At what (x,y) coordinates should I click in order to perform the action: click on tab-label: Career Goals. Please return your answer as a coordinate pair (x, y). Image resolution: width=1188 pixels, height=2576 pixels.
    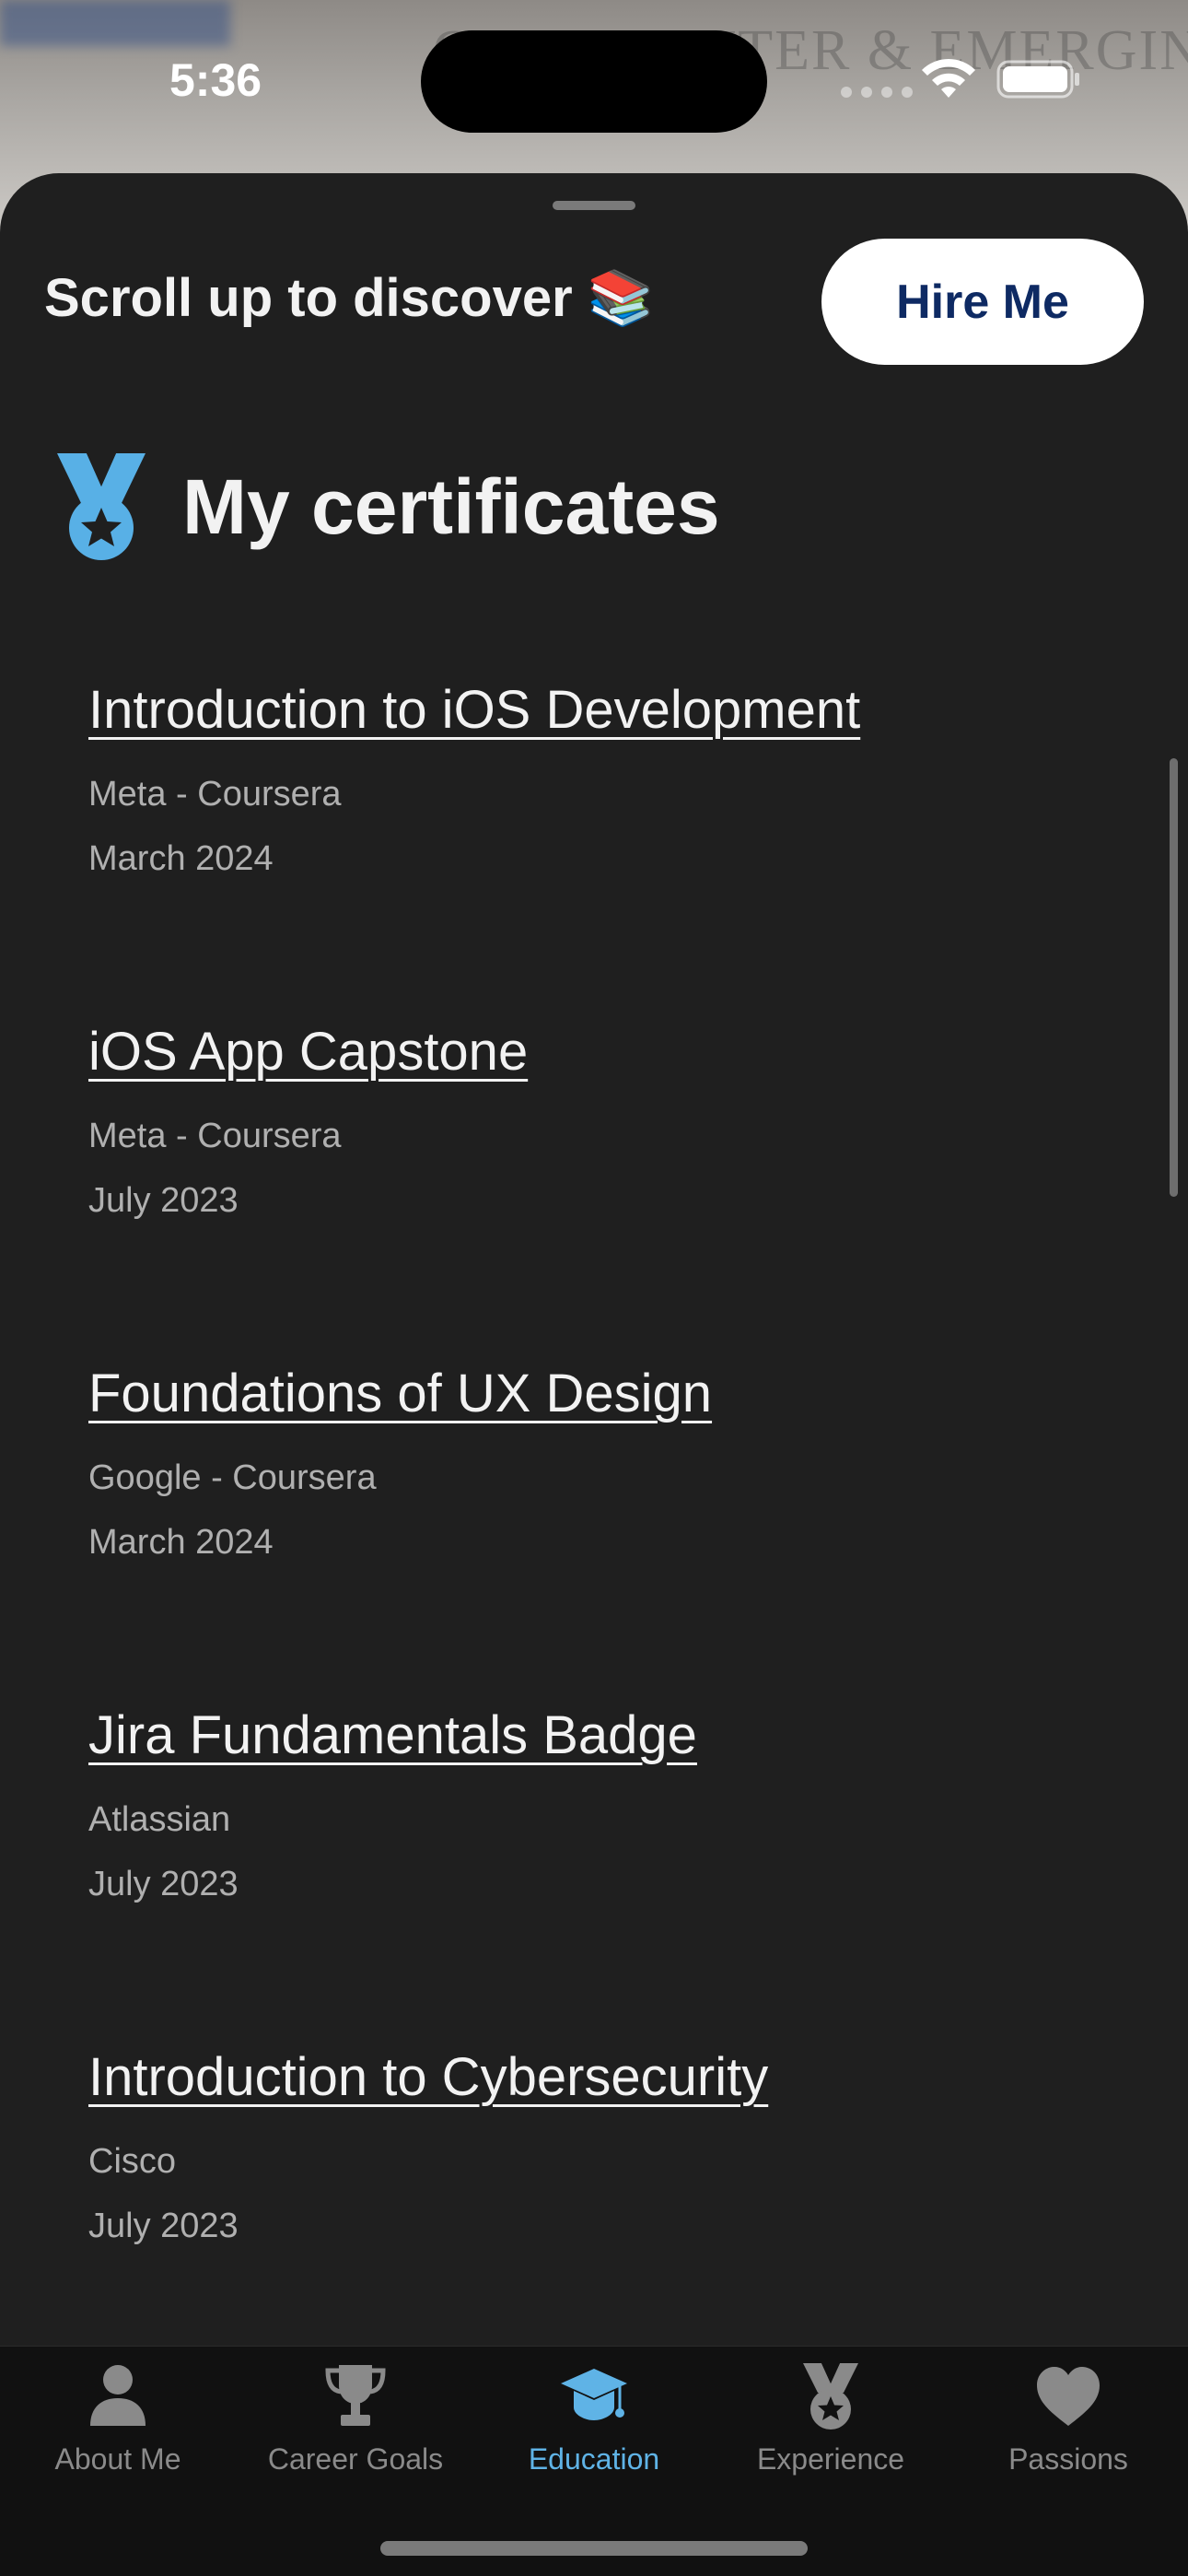
    Looking at the image, I should click on (355, 2459).